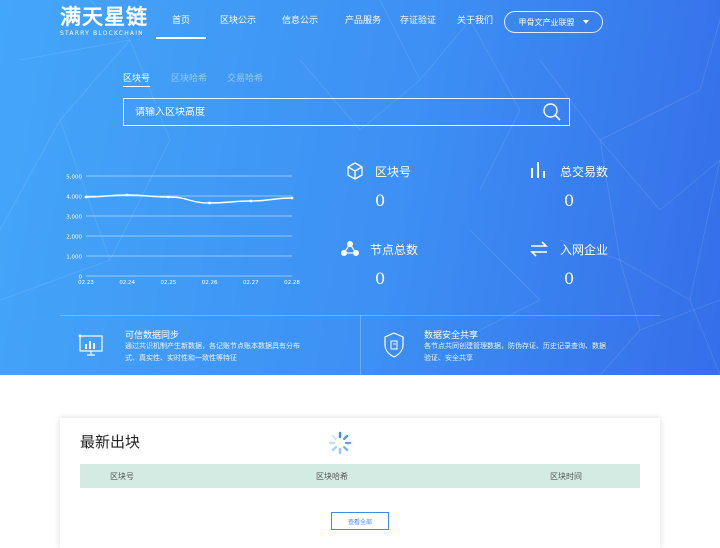 The width and height of the screenshot is (720, 548). I want to click on search-input, so click(329, 112).